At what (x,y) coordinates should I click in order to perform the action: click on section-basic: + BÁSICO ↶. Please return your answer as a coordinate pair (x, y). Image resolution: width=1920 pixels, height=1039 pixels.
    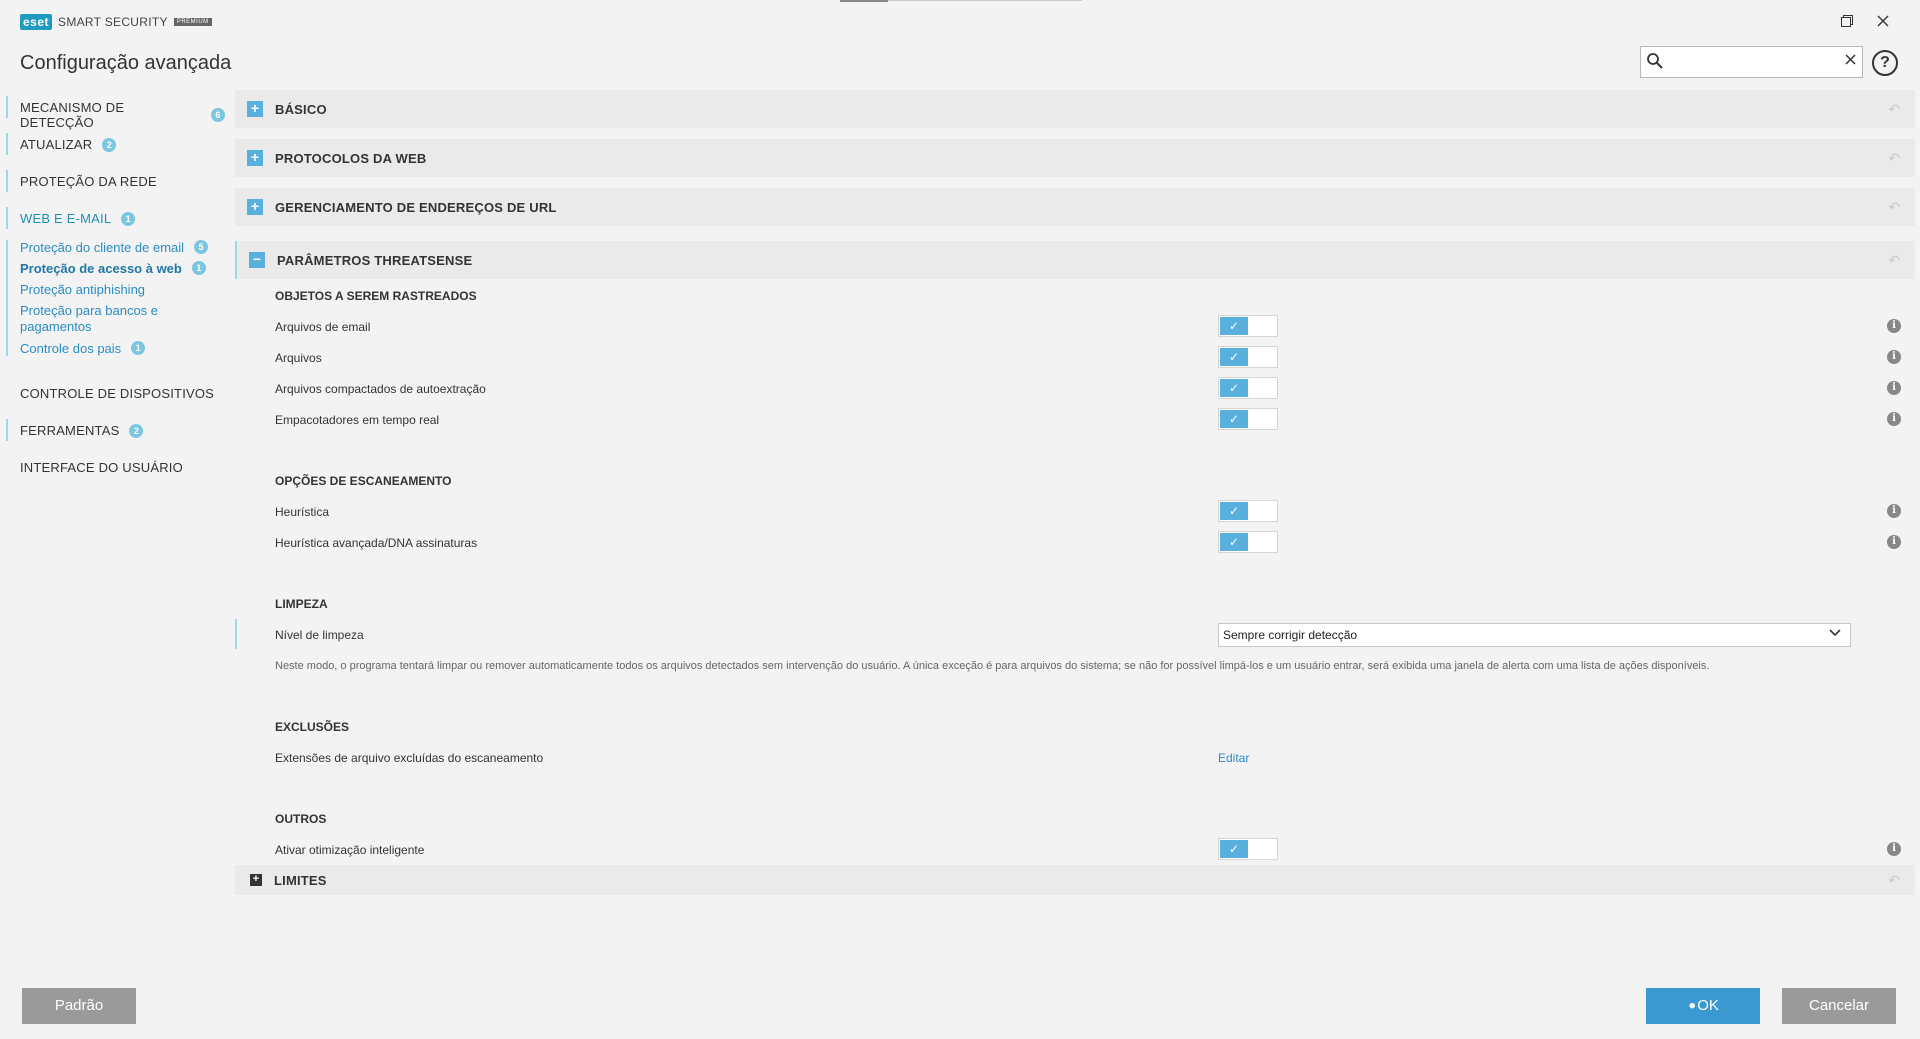
    Looking at the image, I should click on (1075, 109).